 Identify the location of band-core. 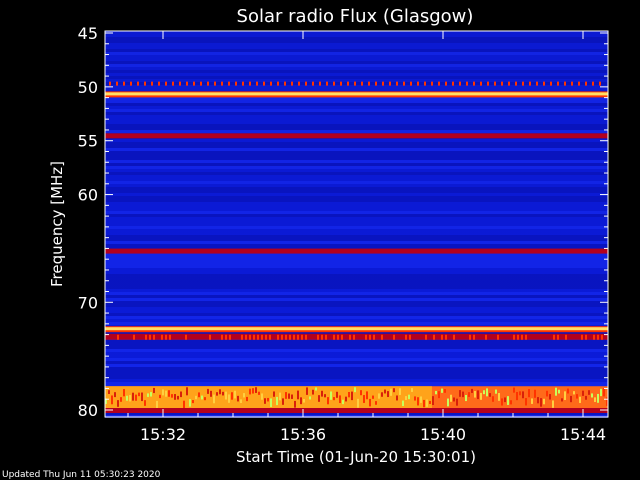
(356, 94).